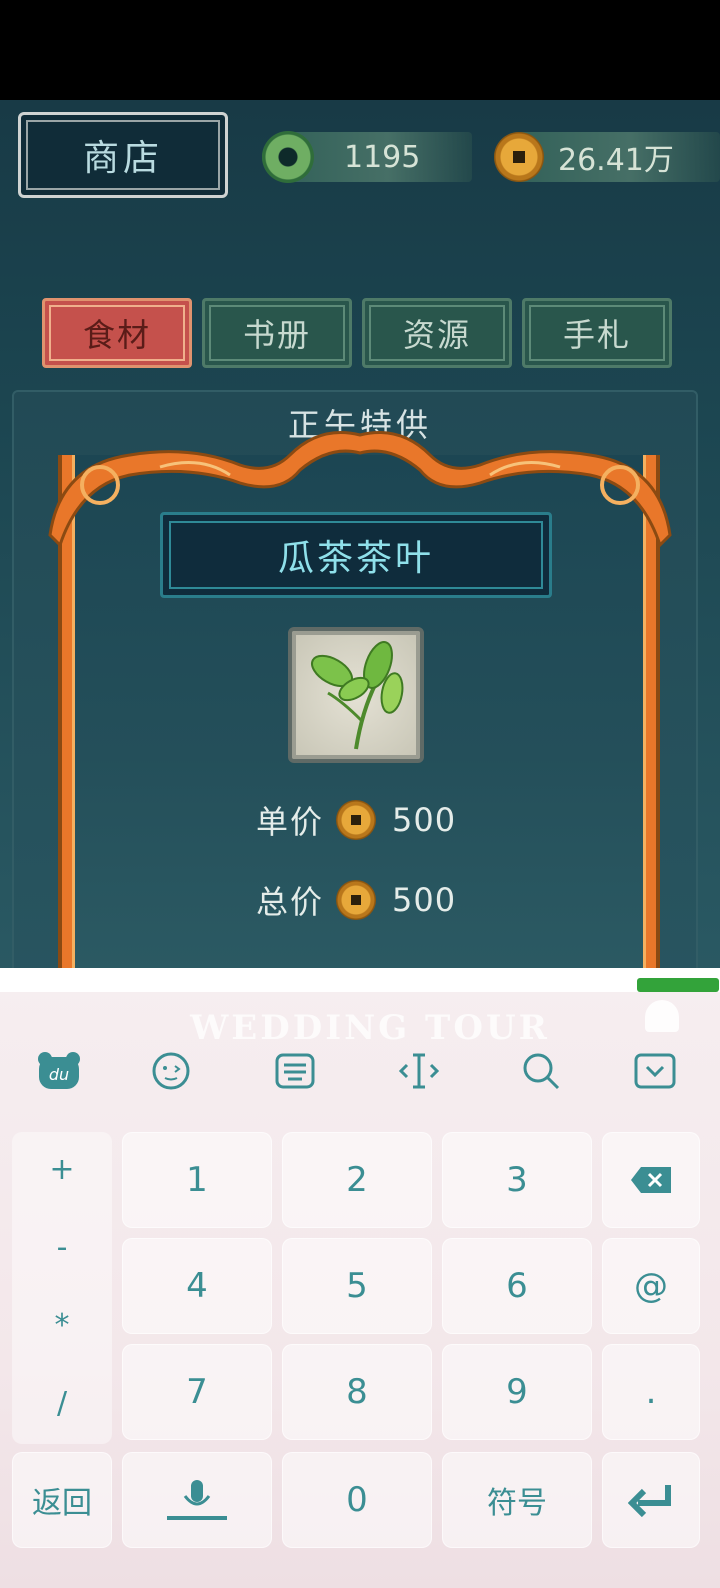 Image resolution: width=720 pixels, height=1588 pixels. I want to click on key-9: 9, so click(517, 1392).